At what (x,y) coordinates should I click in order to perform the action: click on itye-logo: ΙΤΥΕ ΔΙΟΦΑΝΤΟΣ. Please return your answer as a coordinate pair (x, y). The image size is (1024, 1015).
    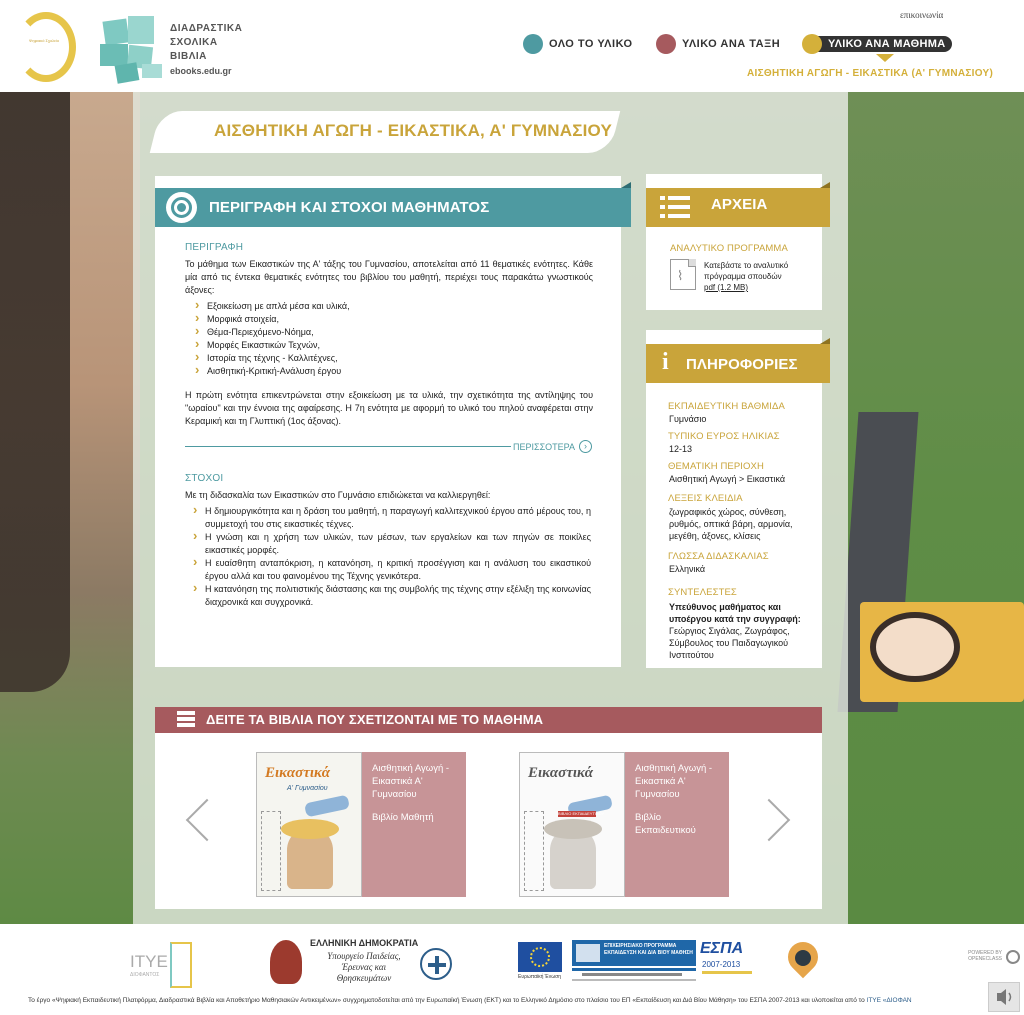
    Looking at the image, I should click on (163, 967).